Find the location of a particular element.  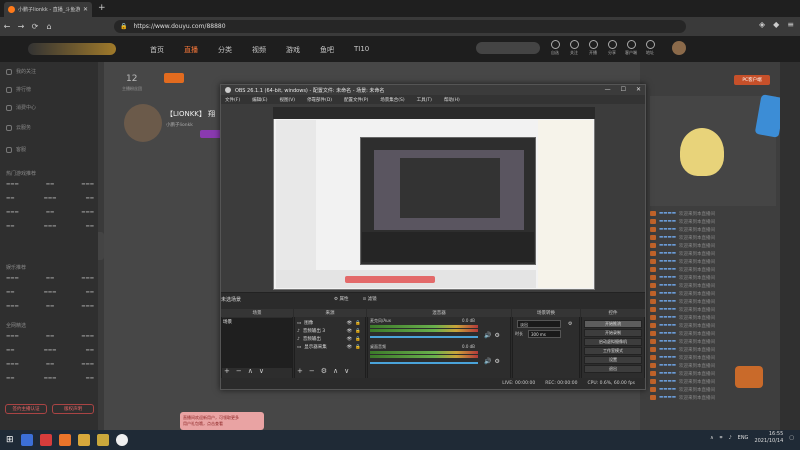

header-icon-2: 开播 is located at coordinates (593, 48).